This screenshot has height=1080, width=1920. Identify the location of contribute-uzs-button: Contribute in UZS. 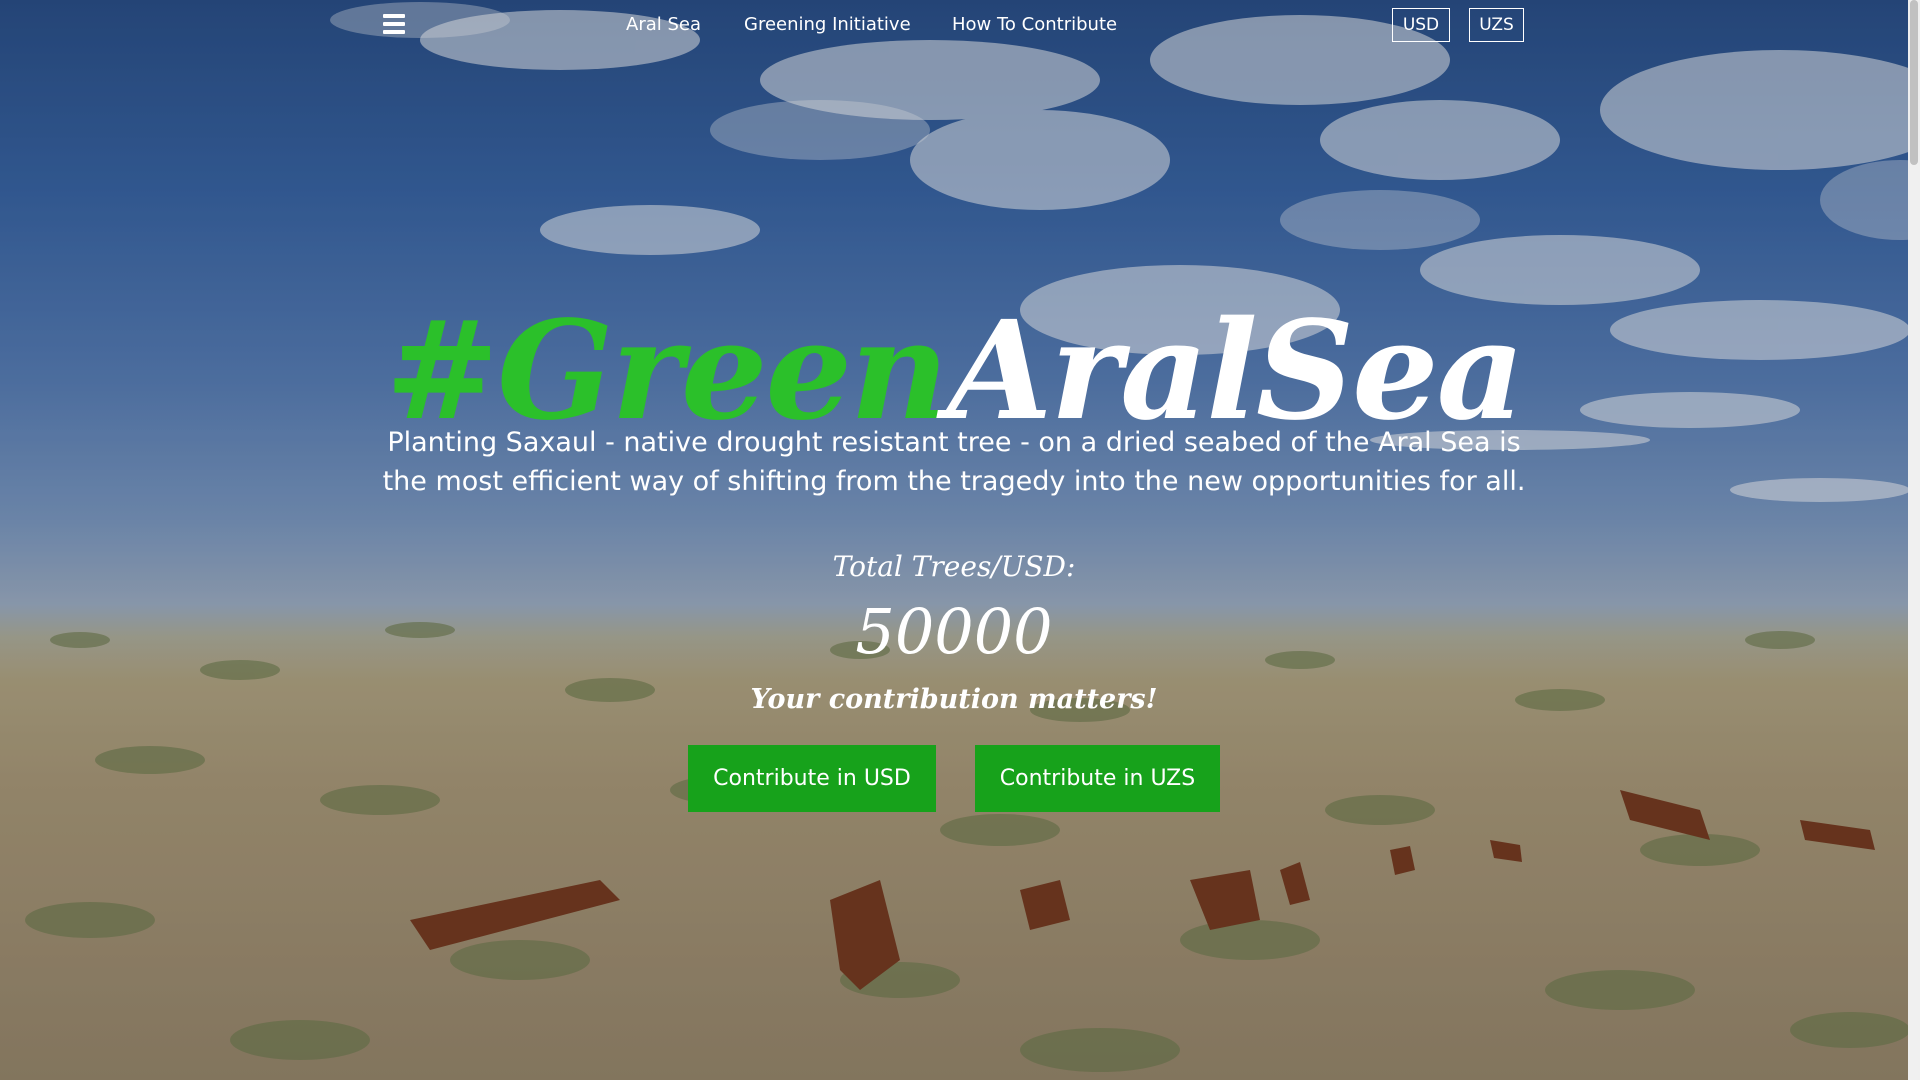
(1097, 778).